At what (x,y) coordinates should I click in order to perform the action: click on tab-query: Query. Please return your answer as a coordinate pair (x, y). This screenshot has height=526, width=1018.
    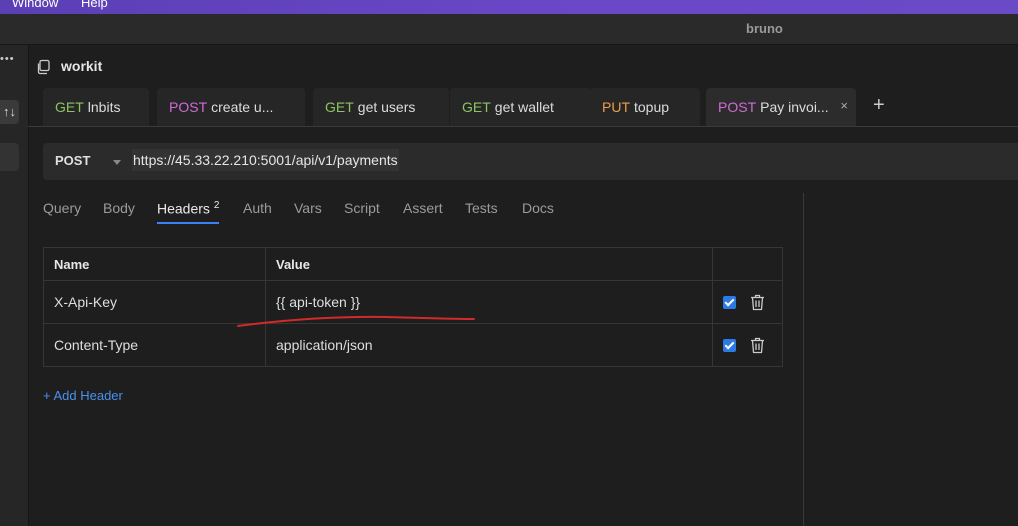
    Looking at the image, I should click on (62, 210).